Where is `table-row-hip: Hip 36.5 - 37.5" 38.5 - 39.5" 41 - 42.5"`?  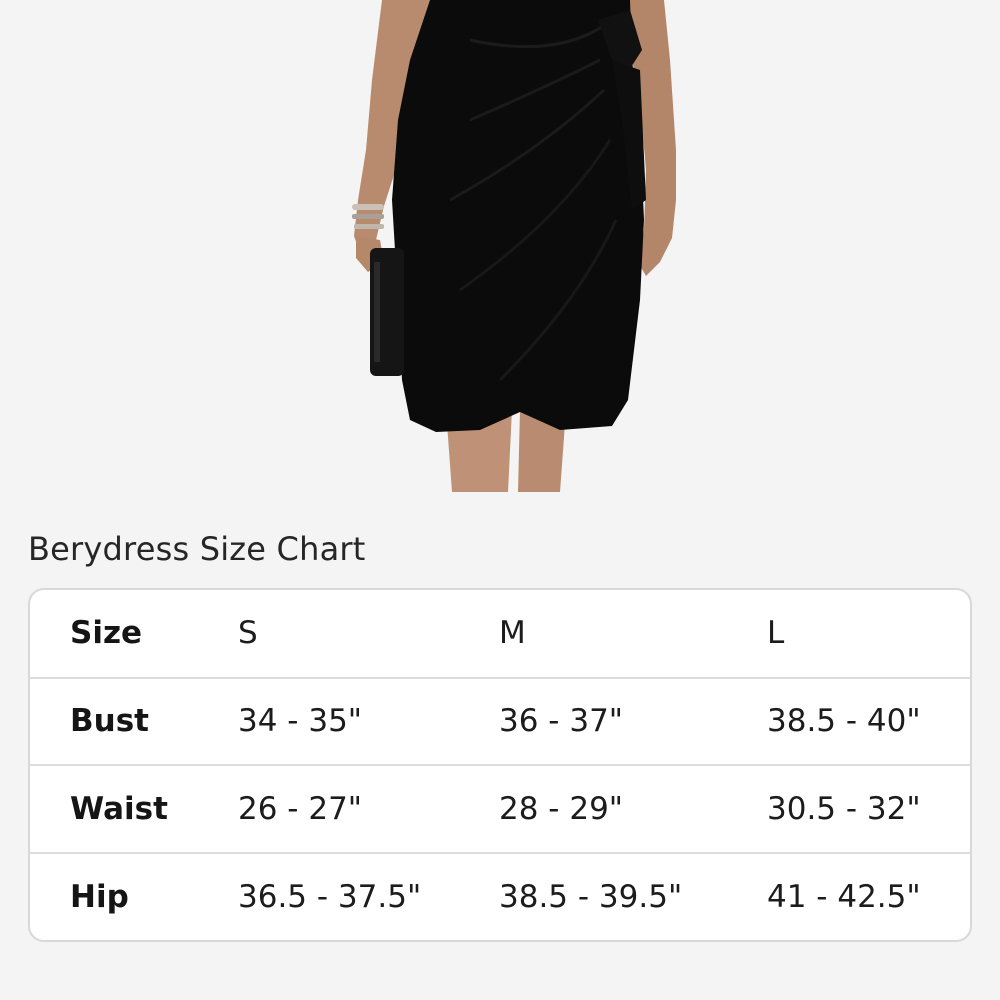 table-row-hip: Hip 36.5 - 37.5" 38.5 - 39.5" 41 - 42.5" is located at coordinates (500, 895).